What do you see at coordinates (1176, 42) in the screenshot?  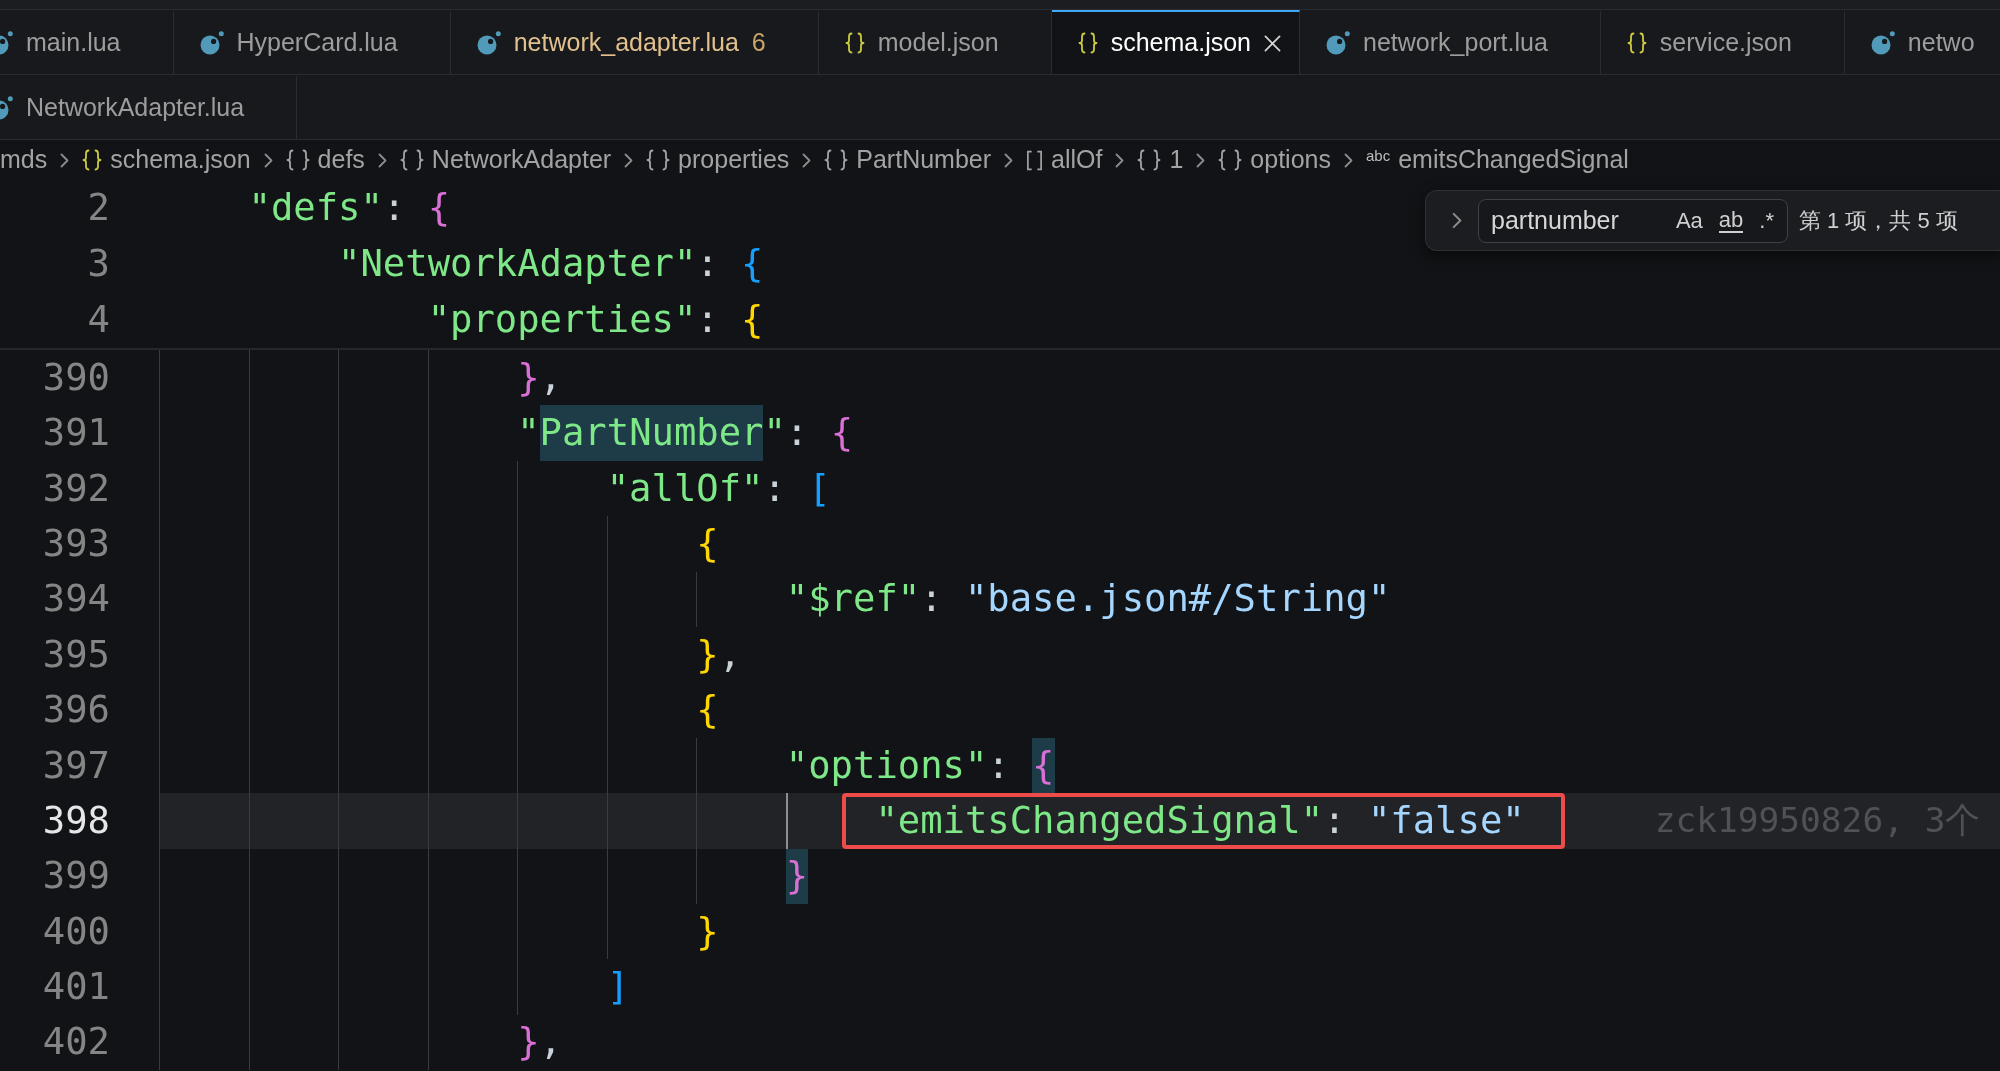 I see `editor-tab: schema.json` at bounding box center [1176, 42].